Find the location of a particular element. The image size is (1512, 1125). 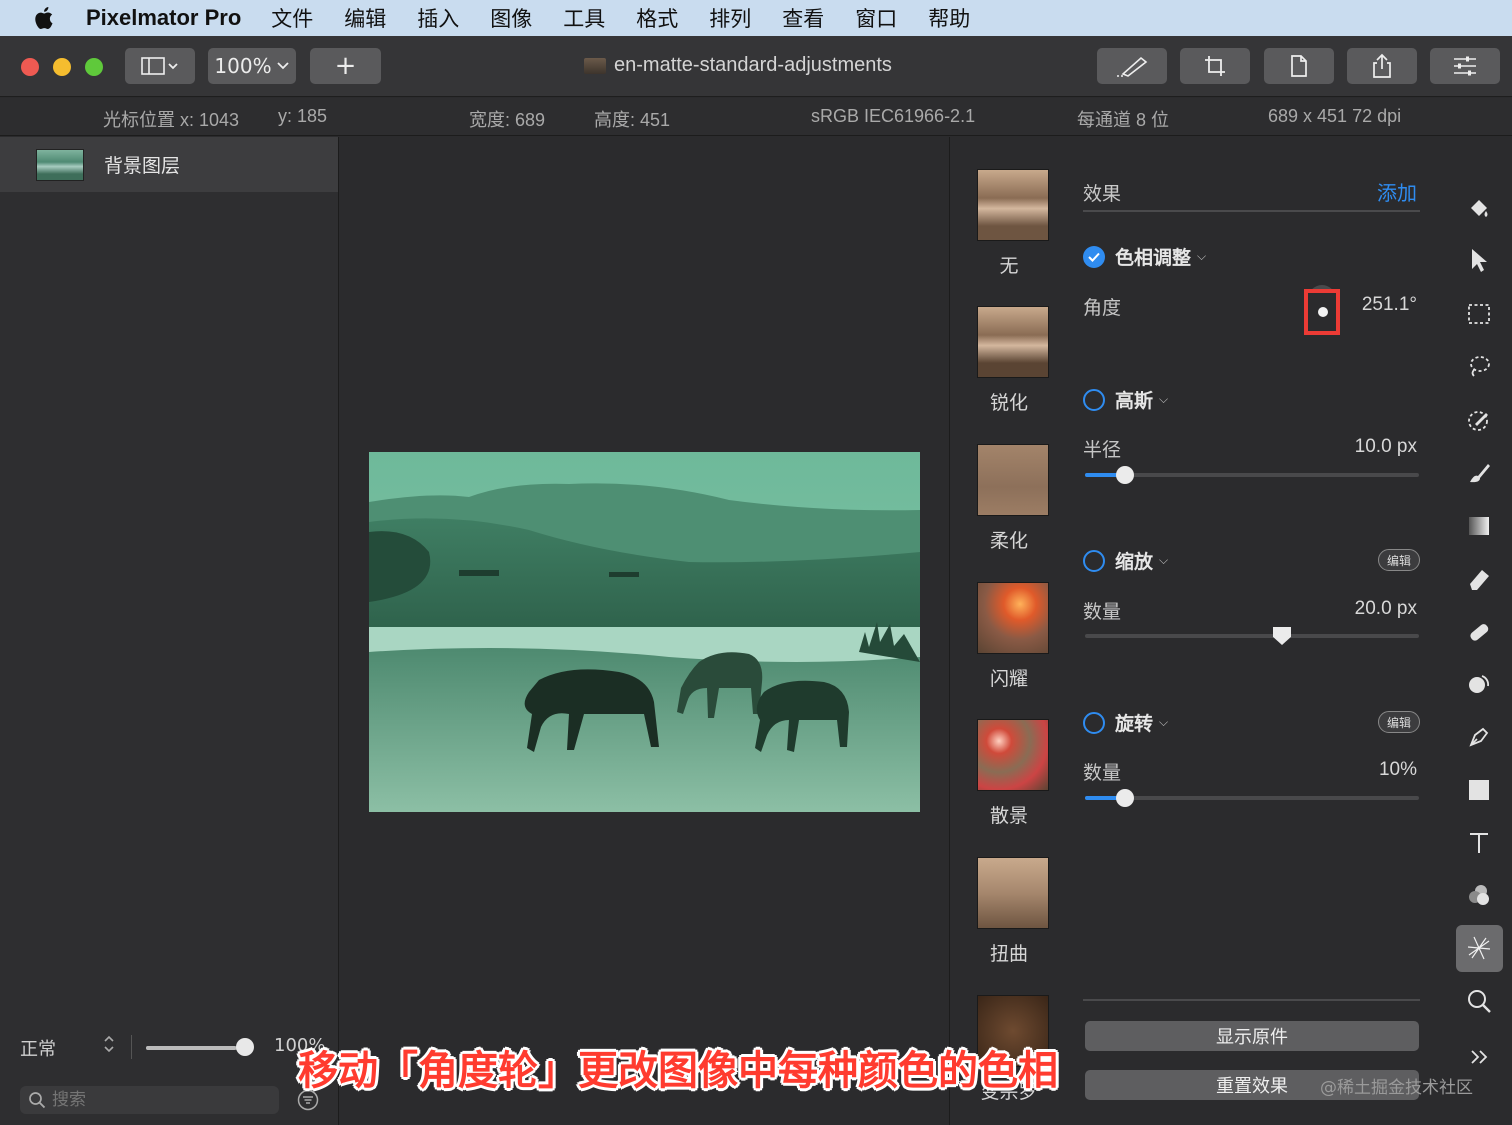

color-picker-icon is located at coordinates (1479, 420).